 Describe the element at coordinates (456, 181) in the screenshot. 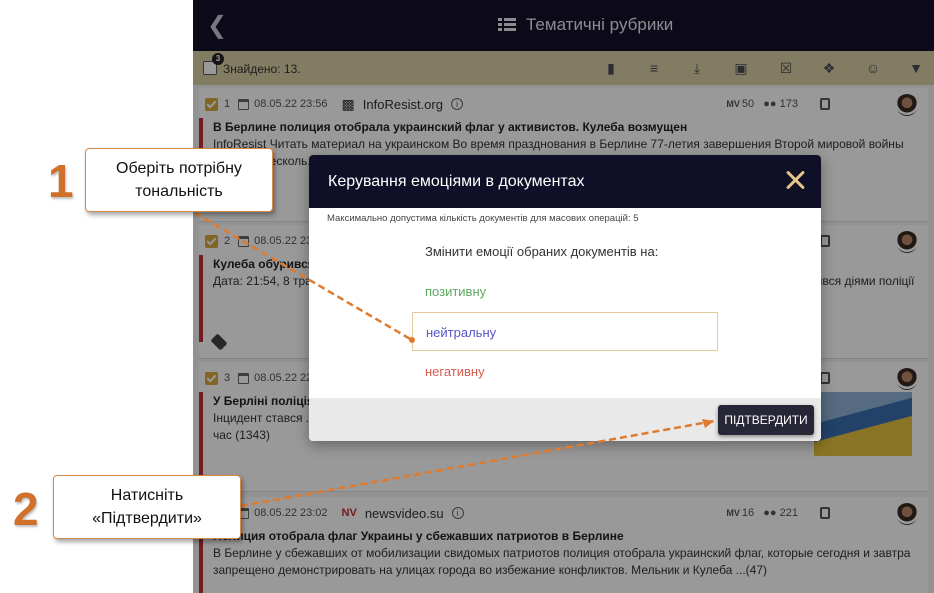

I see `dialog-title: Керування емоціями в документах` at that location.